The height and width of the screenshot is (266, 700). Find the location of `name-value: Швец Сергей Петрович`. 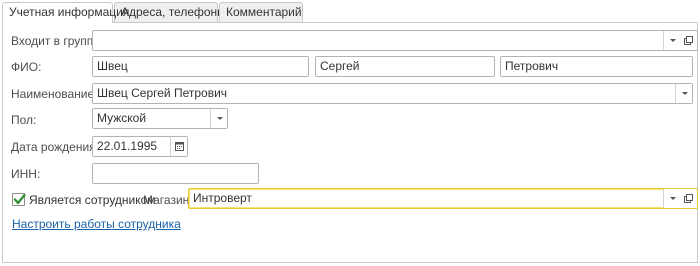

name-value: Швец Сергей Петрович is located at coordinates (162, 93).